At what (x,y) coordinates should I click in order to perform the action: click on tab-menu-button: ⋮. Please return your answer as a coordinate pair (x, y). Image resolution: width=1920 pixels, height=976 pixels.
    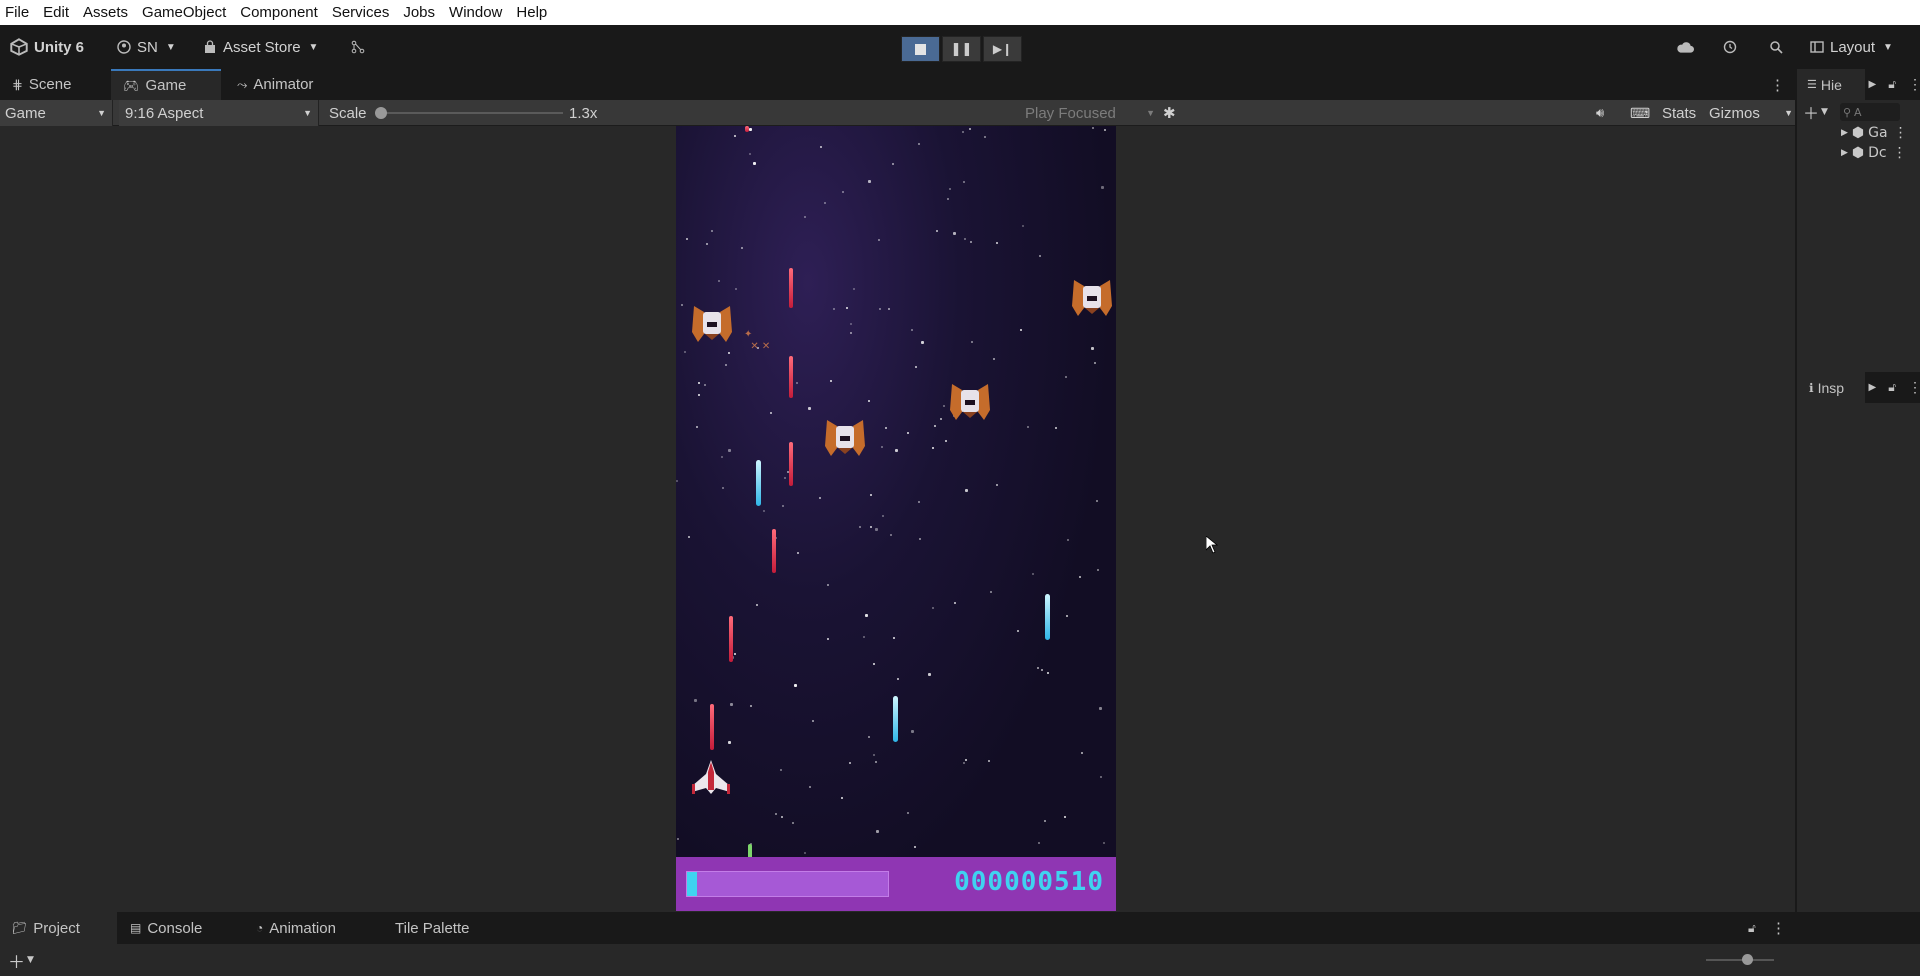
    Looking at the image, I should click on (1780, 84).